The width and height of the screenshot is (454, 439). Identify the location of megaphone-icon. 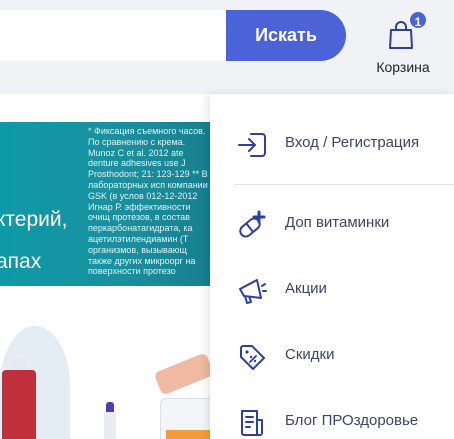
(253, 291).